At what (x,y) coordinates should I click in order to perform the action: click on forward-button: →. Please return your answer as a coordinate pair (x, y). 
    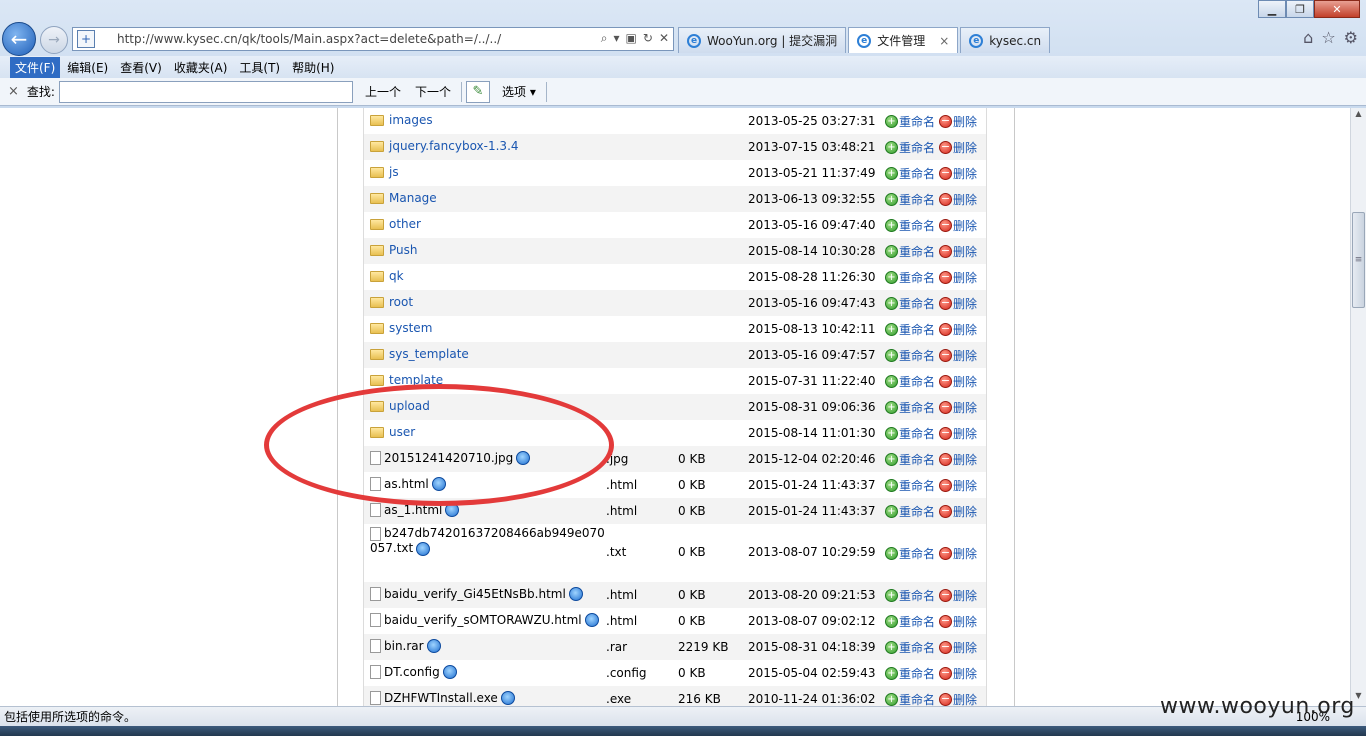
    Looking at the image, I should click on (54, 40).